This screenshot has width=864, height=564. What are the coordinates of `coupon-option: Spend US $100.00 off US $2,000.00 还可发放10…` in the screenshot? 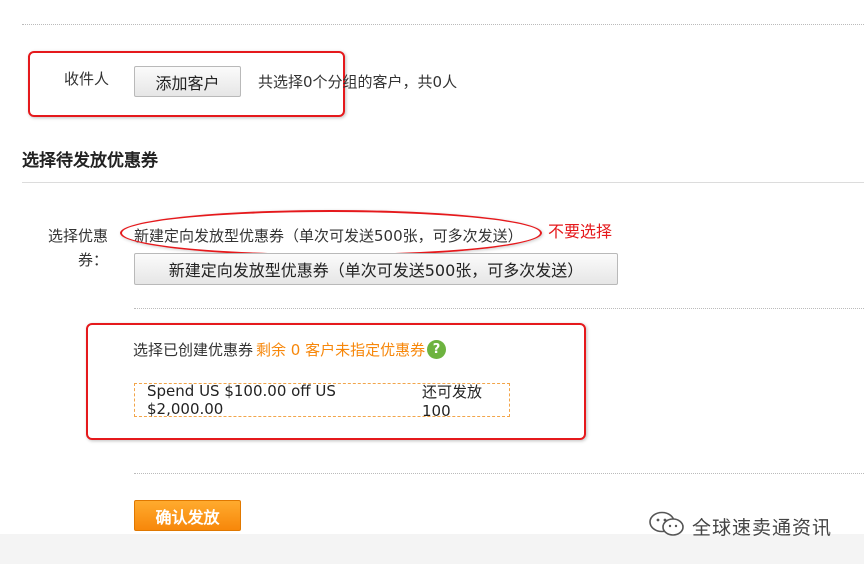 It's located at (322, 401).